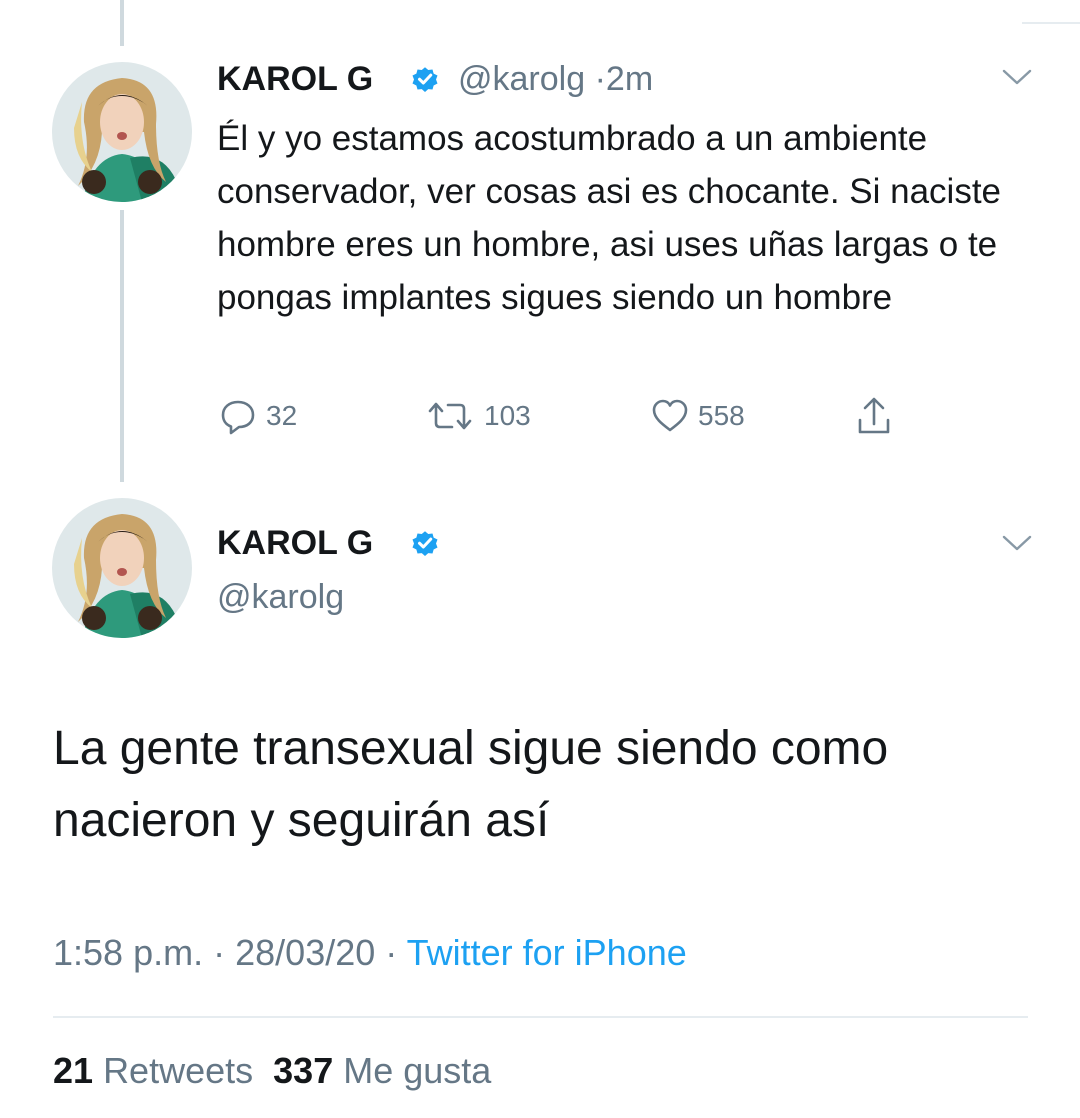 This screenshot has width=1080, height=1118. What do you see at coordinates (1051, 23) in the screenshot?
I see `top-divider` at bounding box center [1051, 23].